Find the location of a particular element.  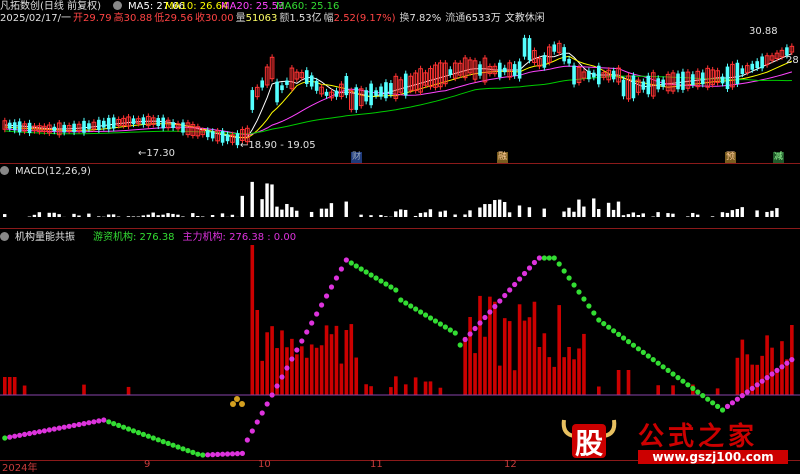

marker-forecast: 预 is located at coordinates (730, 157).